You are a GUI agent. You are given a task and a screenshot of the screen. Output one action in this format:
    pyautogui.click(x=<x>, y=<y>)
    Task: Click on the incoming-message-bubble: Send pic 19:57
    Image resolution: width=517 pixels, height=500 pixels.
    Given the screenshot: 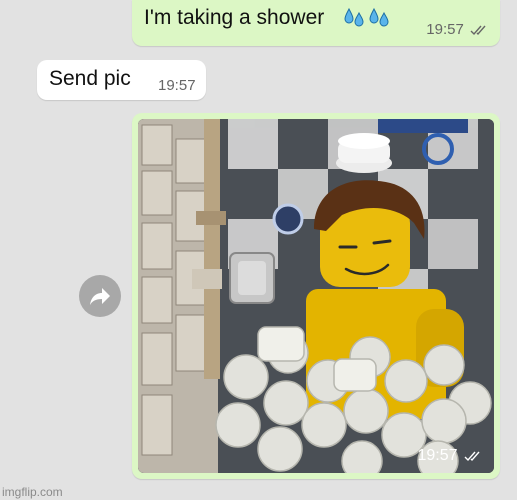 What is the action you would take?
    pyautogui.click(x=121, y=80)
    